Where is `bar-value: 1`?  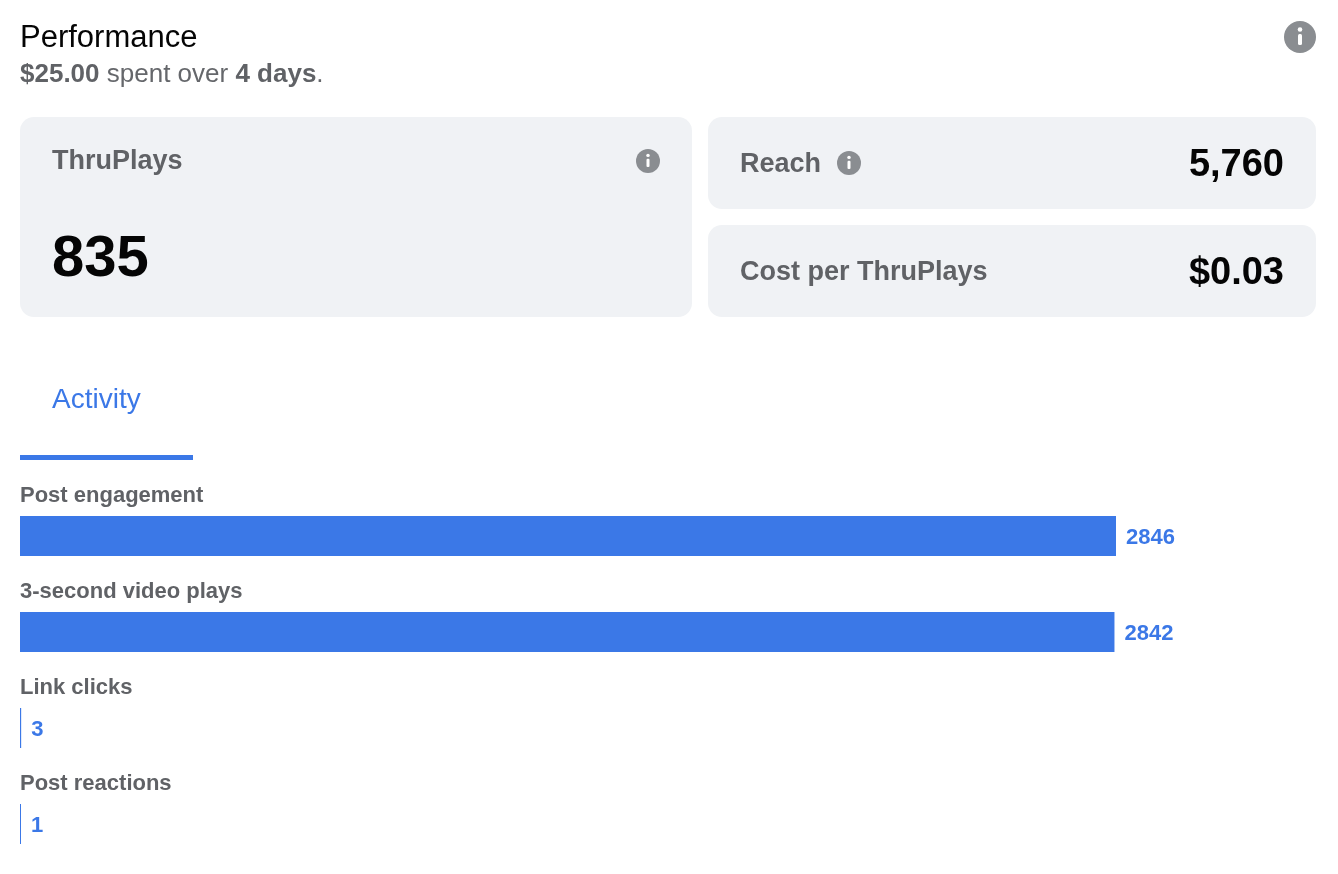
bar-value: 1 is located at coordinates (37, 824).